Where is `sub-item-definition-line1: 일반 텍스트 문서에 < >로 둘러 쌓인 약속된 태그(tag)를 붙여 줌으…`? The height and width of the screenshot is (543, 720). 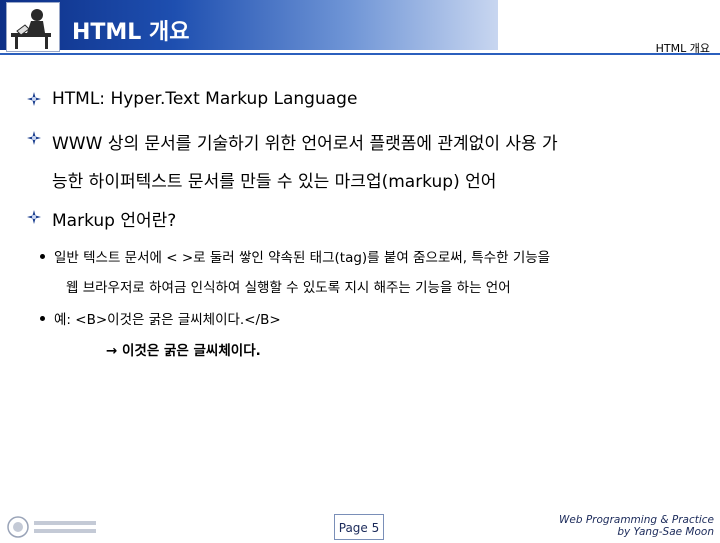
sub-item-definition-line1: 일반 텍스트 문서에 < >로 둘러 쌓인 약속된 태그(tag)를 붙여 줌으… is located at coordinates (302, 258).